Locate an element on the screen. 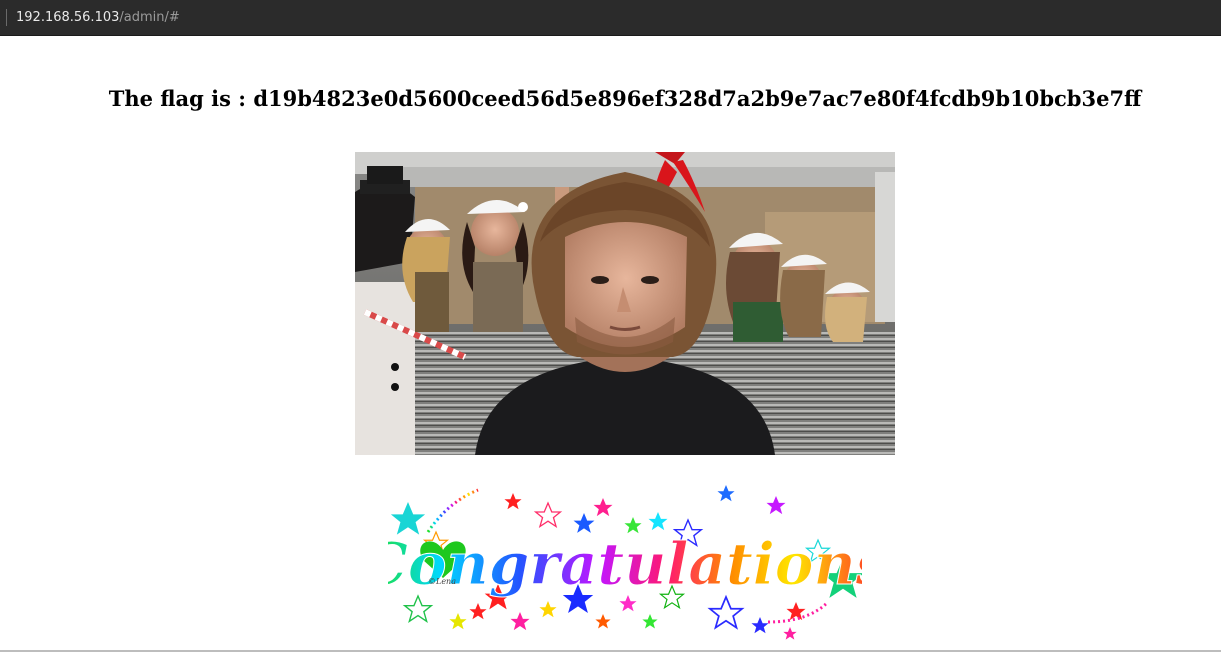  congratulations-text: Congratulations is located at coordinates (625, 564).